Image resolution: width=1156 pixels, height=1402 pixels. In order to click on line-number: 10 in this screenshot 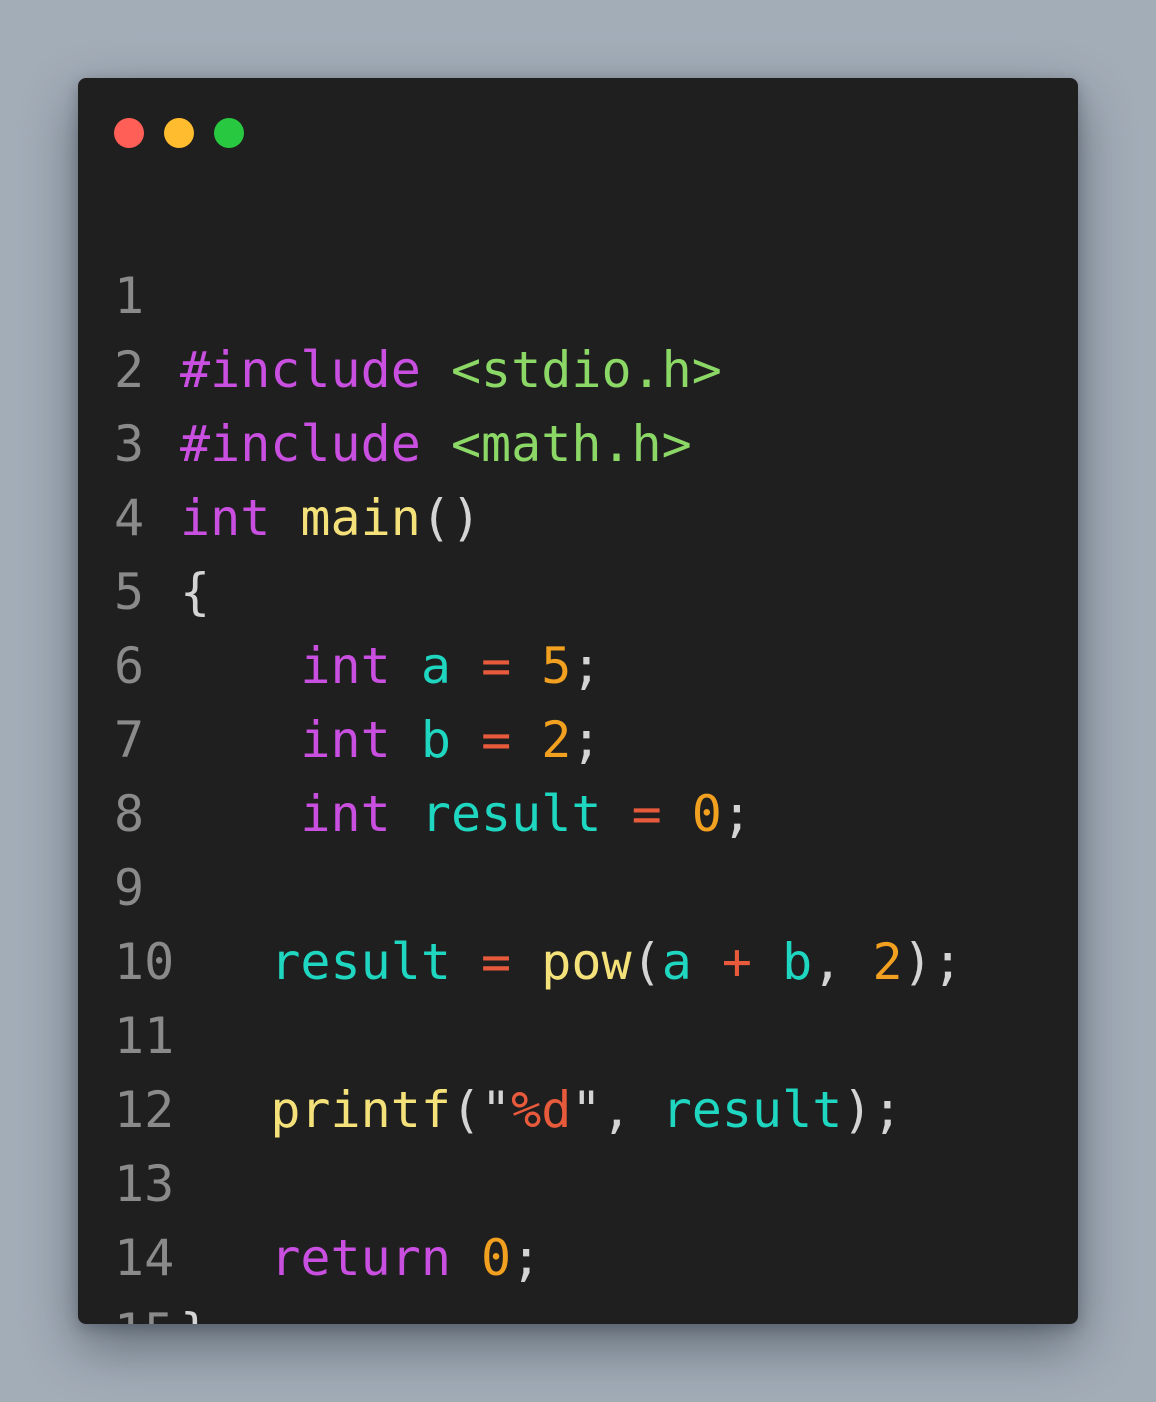, I will do `click(144, 962)`.